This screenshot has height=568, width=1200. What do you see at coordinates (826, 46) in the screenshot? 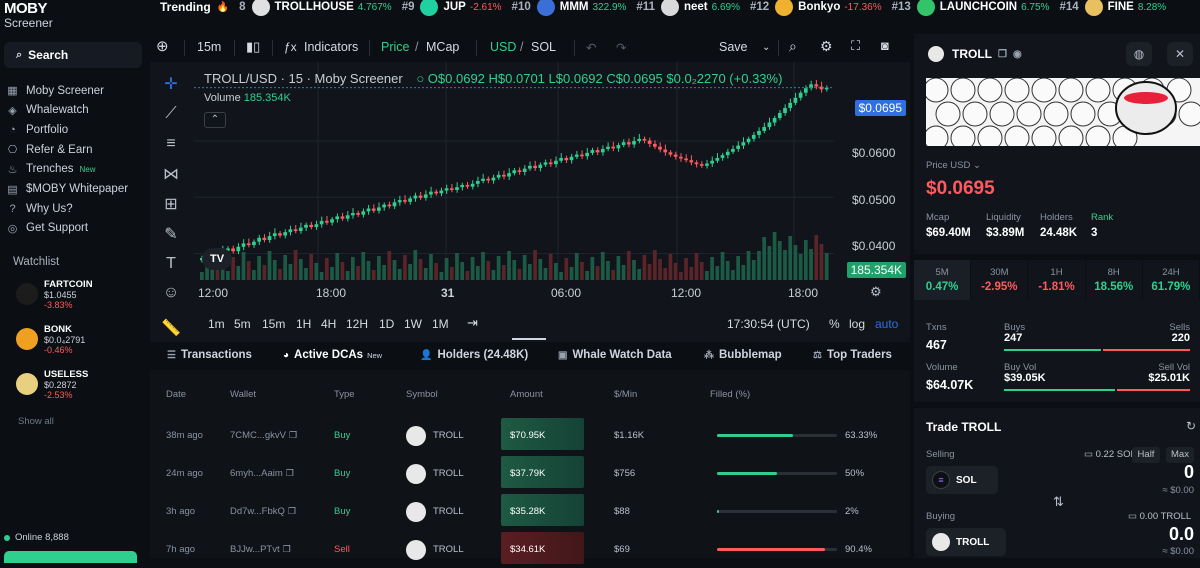
I see `gear-icon: ⚙` at bounding box center [826, 46].